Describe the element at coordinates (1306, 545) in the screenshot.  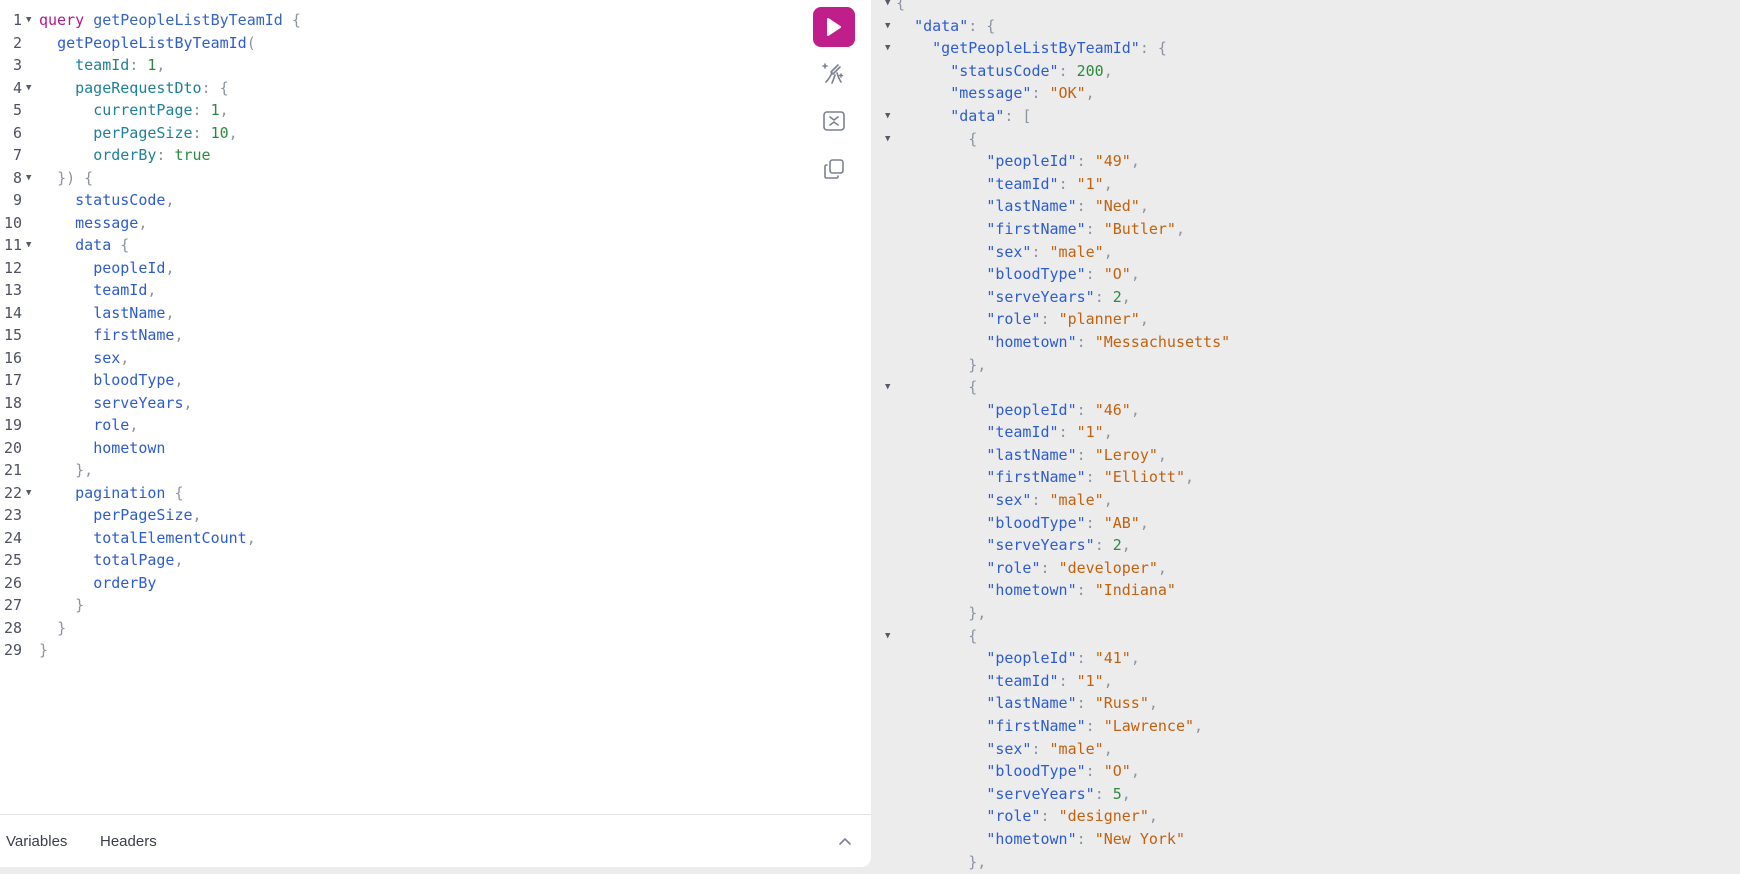
I see `result-line: "serveYears": 2,` at that location.